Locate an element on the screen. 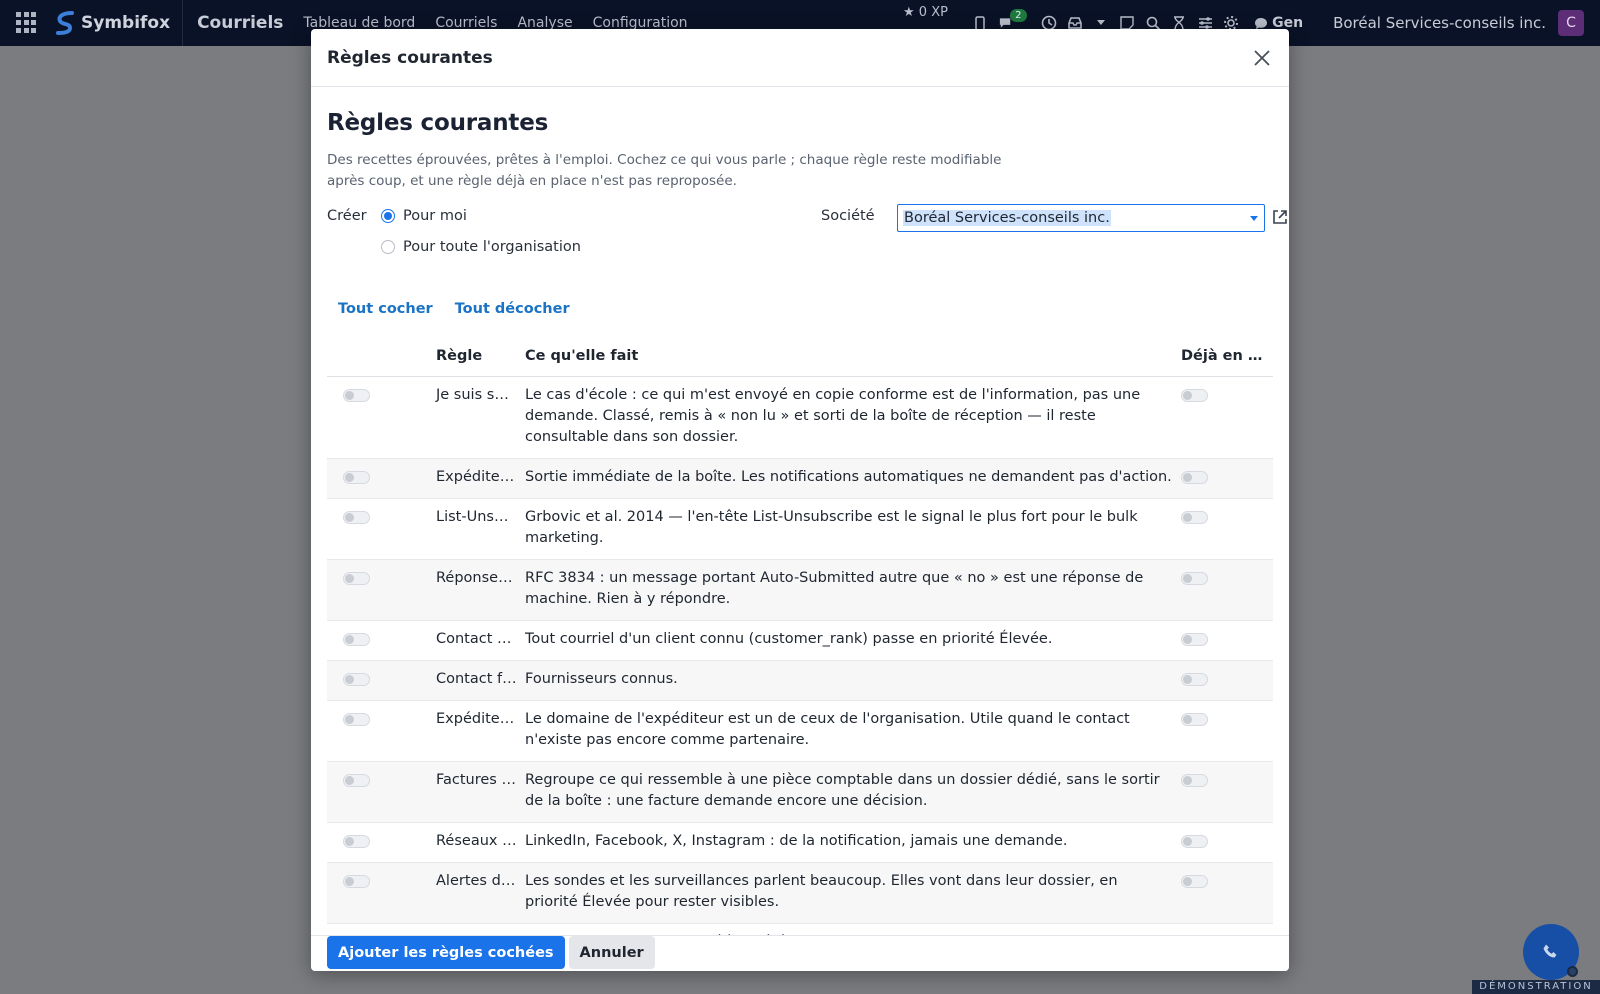  close-icon is located at coordinates (1262, 58).